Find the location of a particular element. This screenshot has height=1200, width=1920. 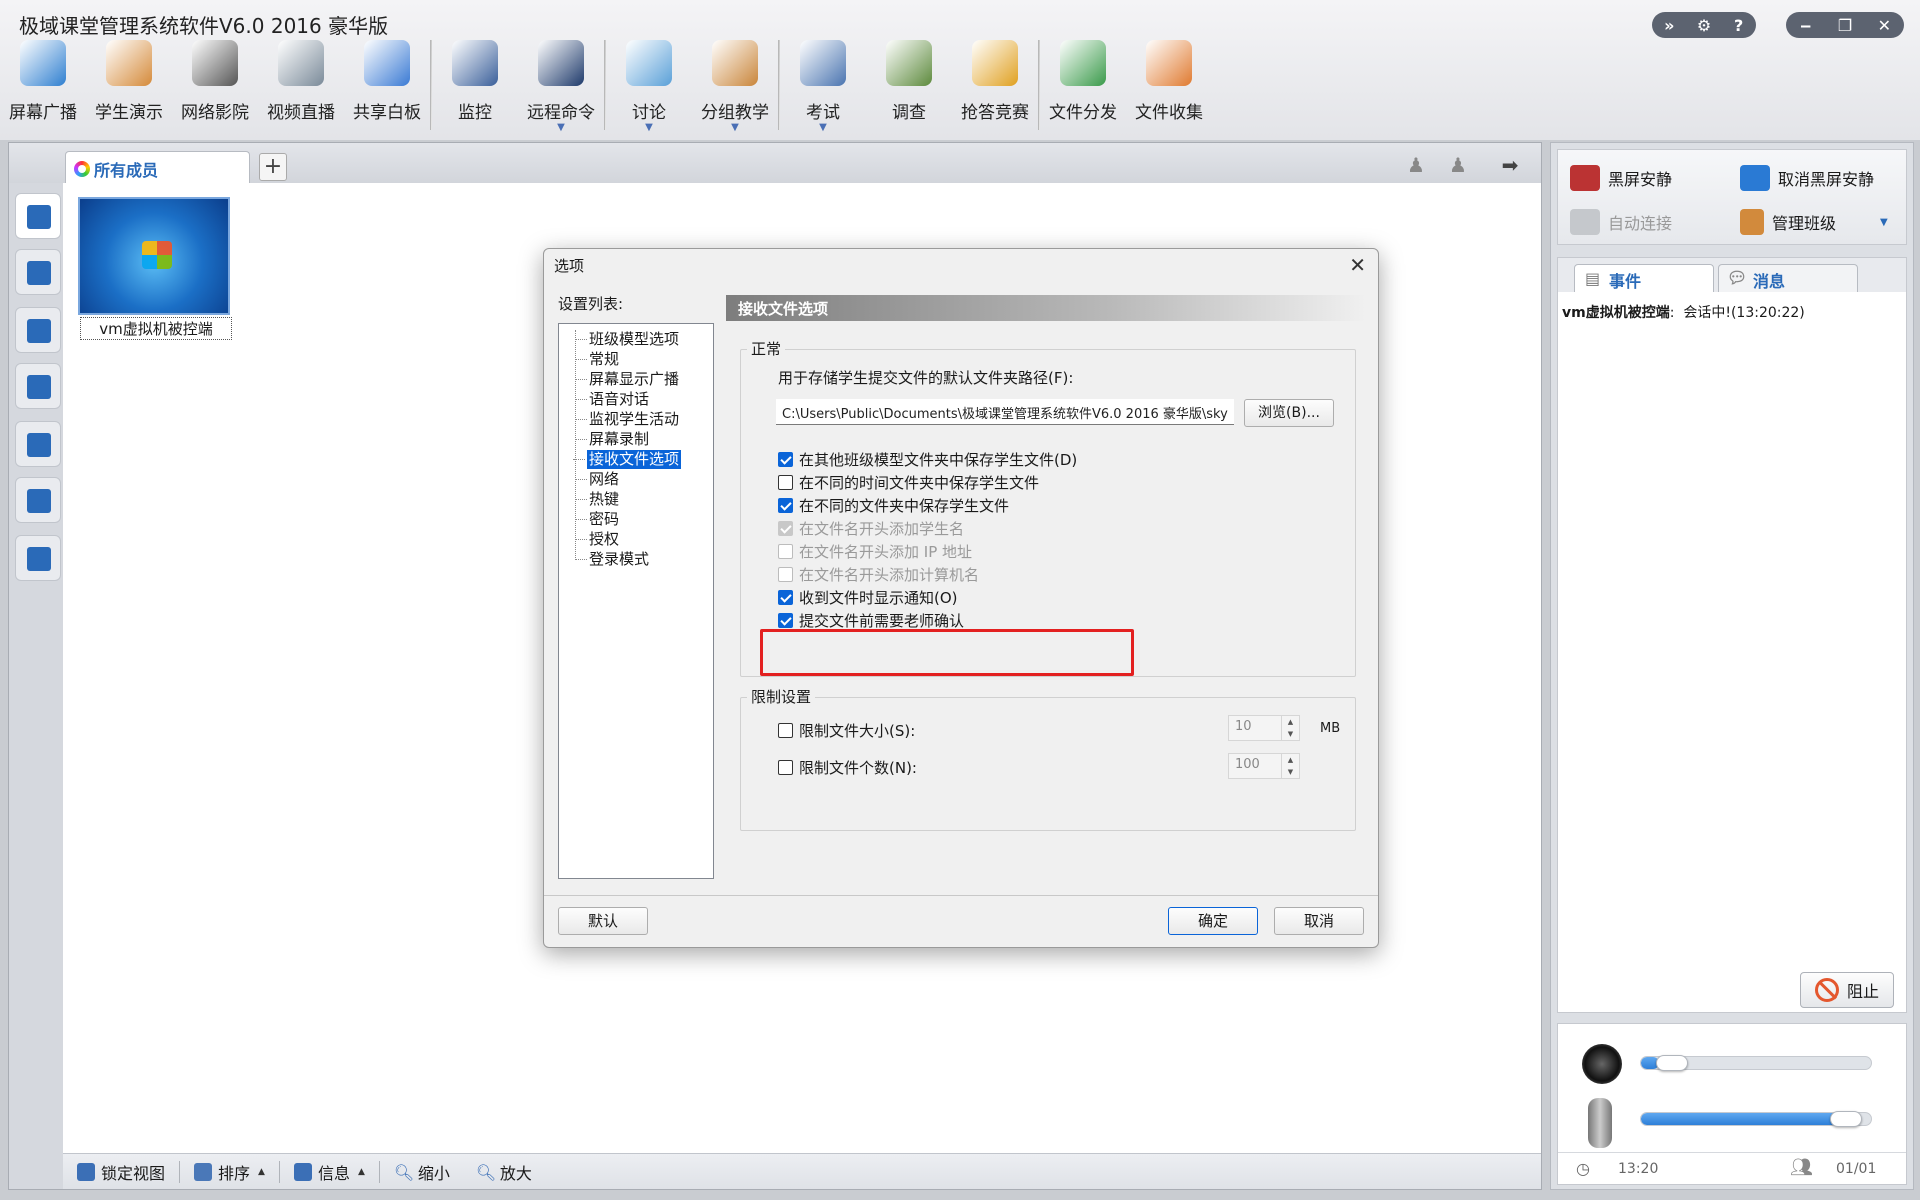

tree-item: 接收文件选项 is located at coordinates (627, 459).